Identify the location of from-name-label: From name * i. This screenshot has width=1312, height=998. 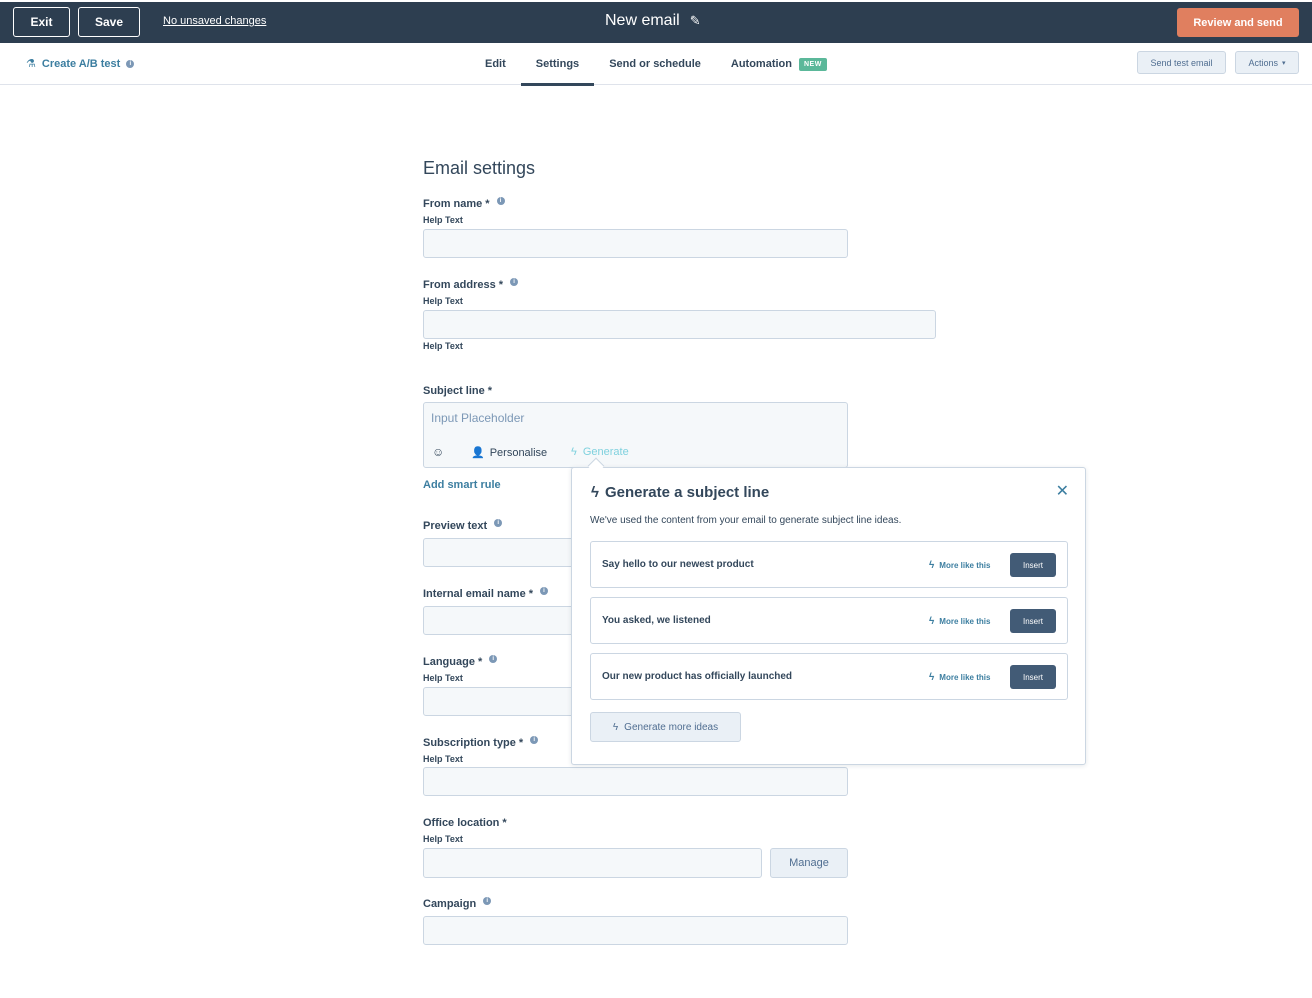
(464, 203).